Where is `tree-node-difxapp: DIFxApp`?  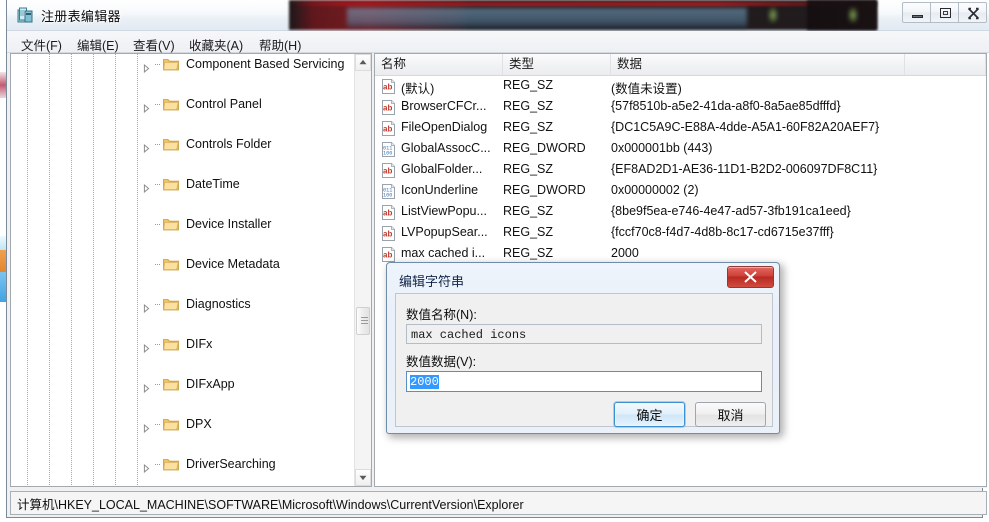
tree-node-difxapp: DIFxApp is located at coordinates (182, 384).